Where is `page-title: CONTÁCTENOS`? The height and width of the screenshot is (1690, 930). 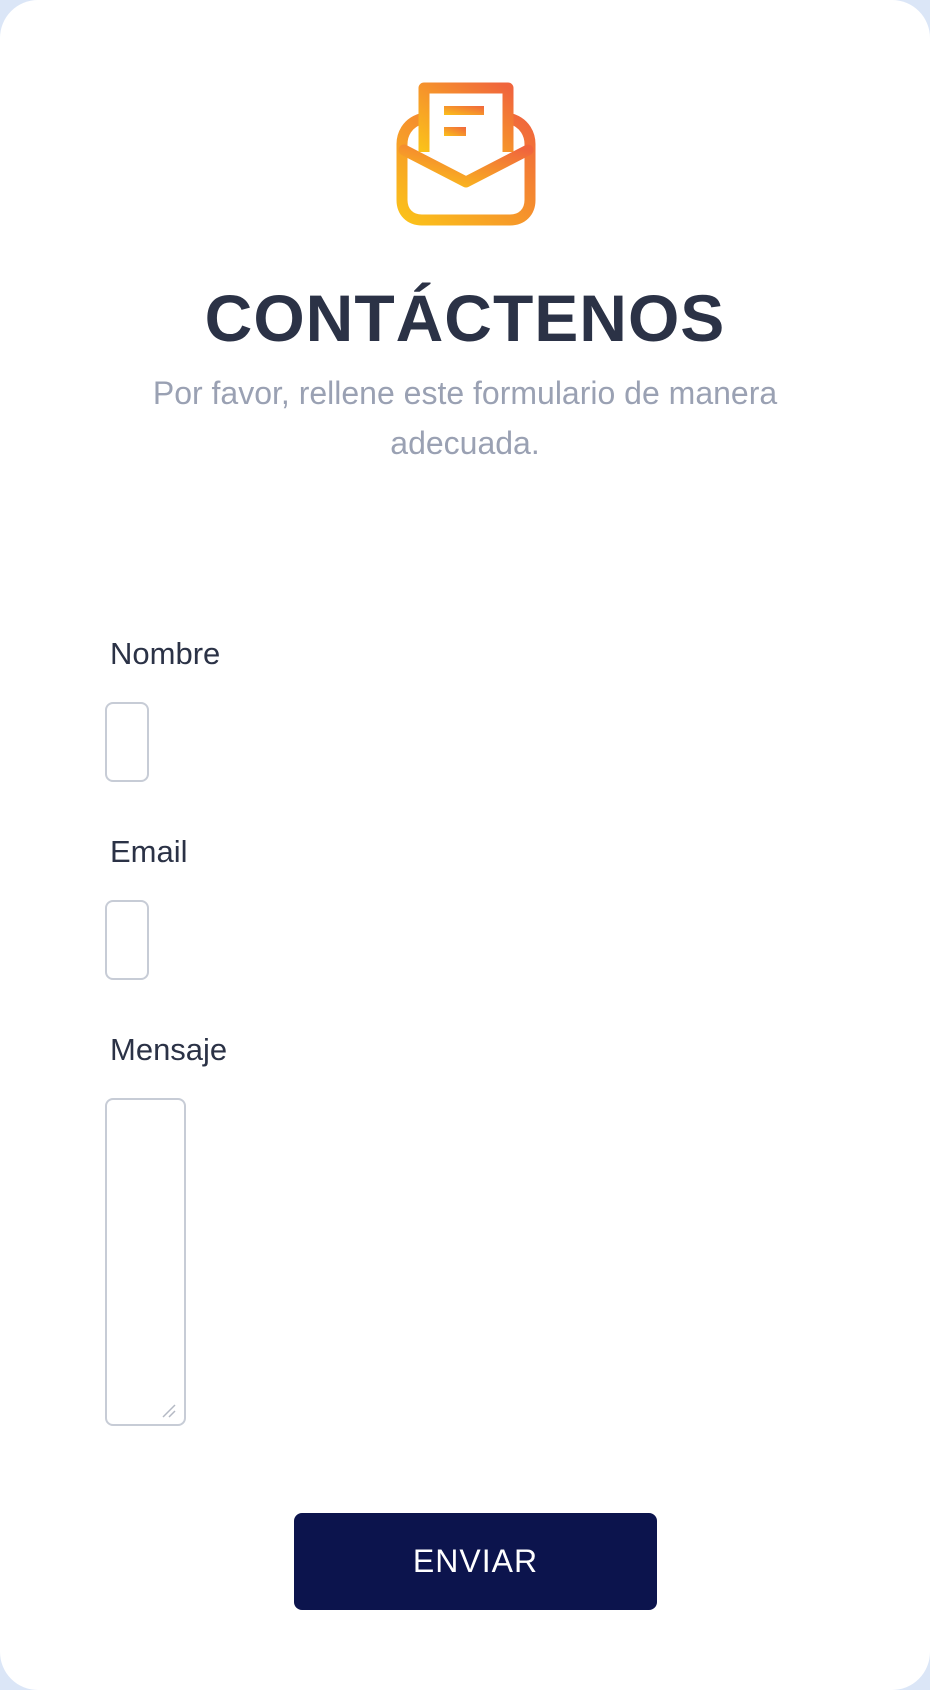
page-title: CONTÁCTENOS is located at coordinates (465, 318).